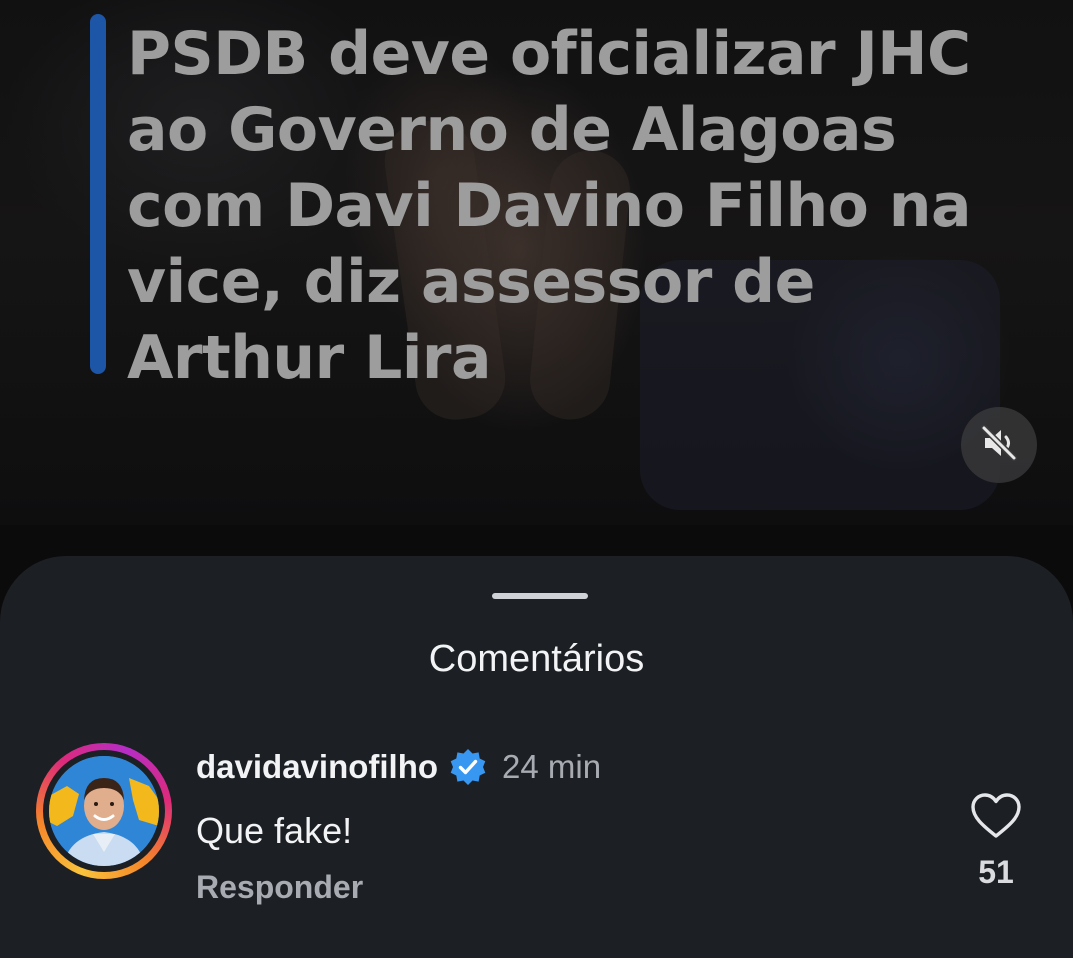 The width and height of the screenshot is (1073, 958). Describe the element at coordinates (279, 887) in the screenshot. I see `reply-button: Responder` at that location.